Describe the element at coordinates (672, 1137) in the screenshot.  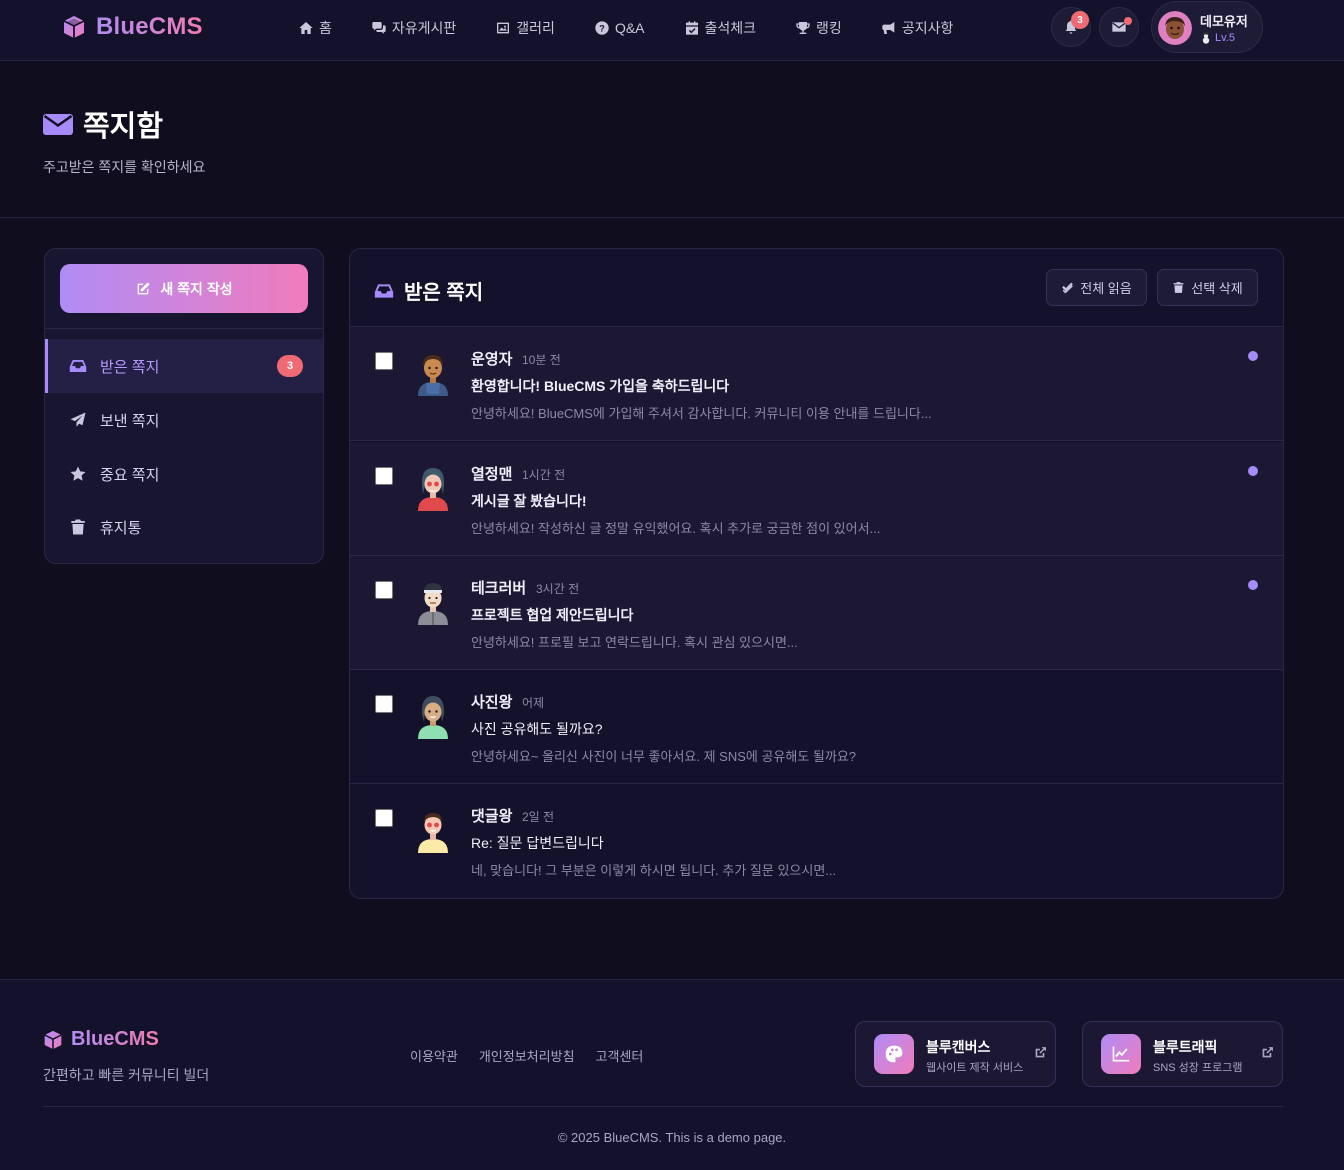
I see `copyright: © 2025 BlueCMS. This is a demo page.` at that location.